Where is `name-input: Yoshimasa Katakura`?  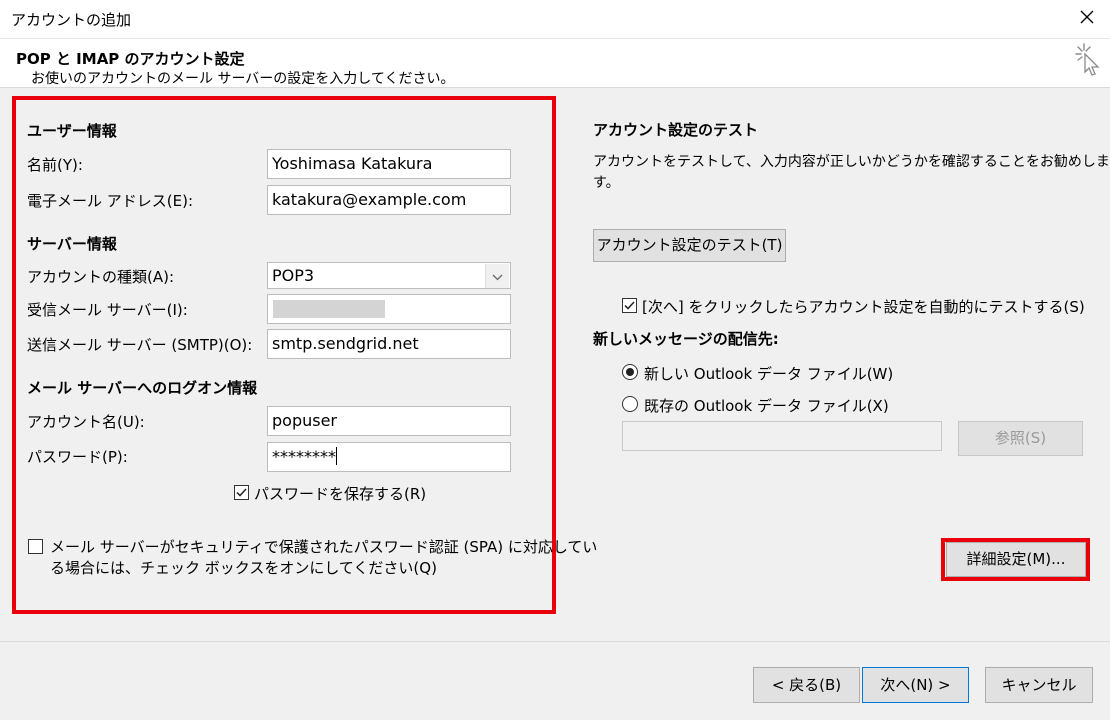
name-input: Yoshimasa Katakura is located at coordinates (389, 164).